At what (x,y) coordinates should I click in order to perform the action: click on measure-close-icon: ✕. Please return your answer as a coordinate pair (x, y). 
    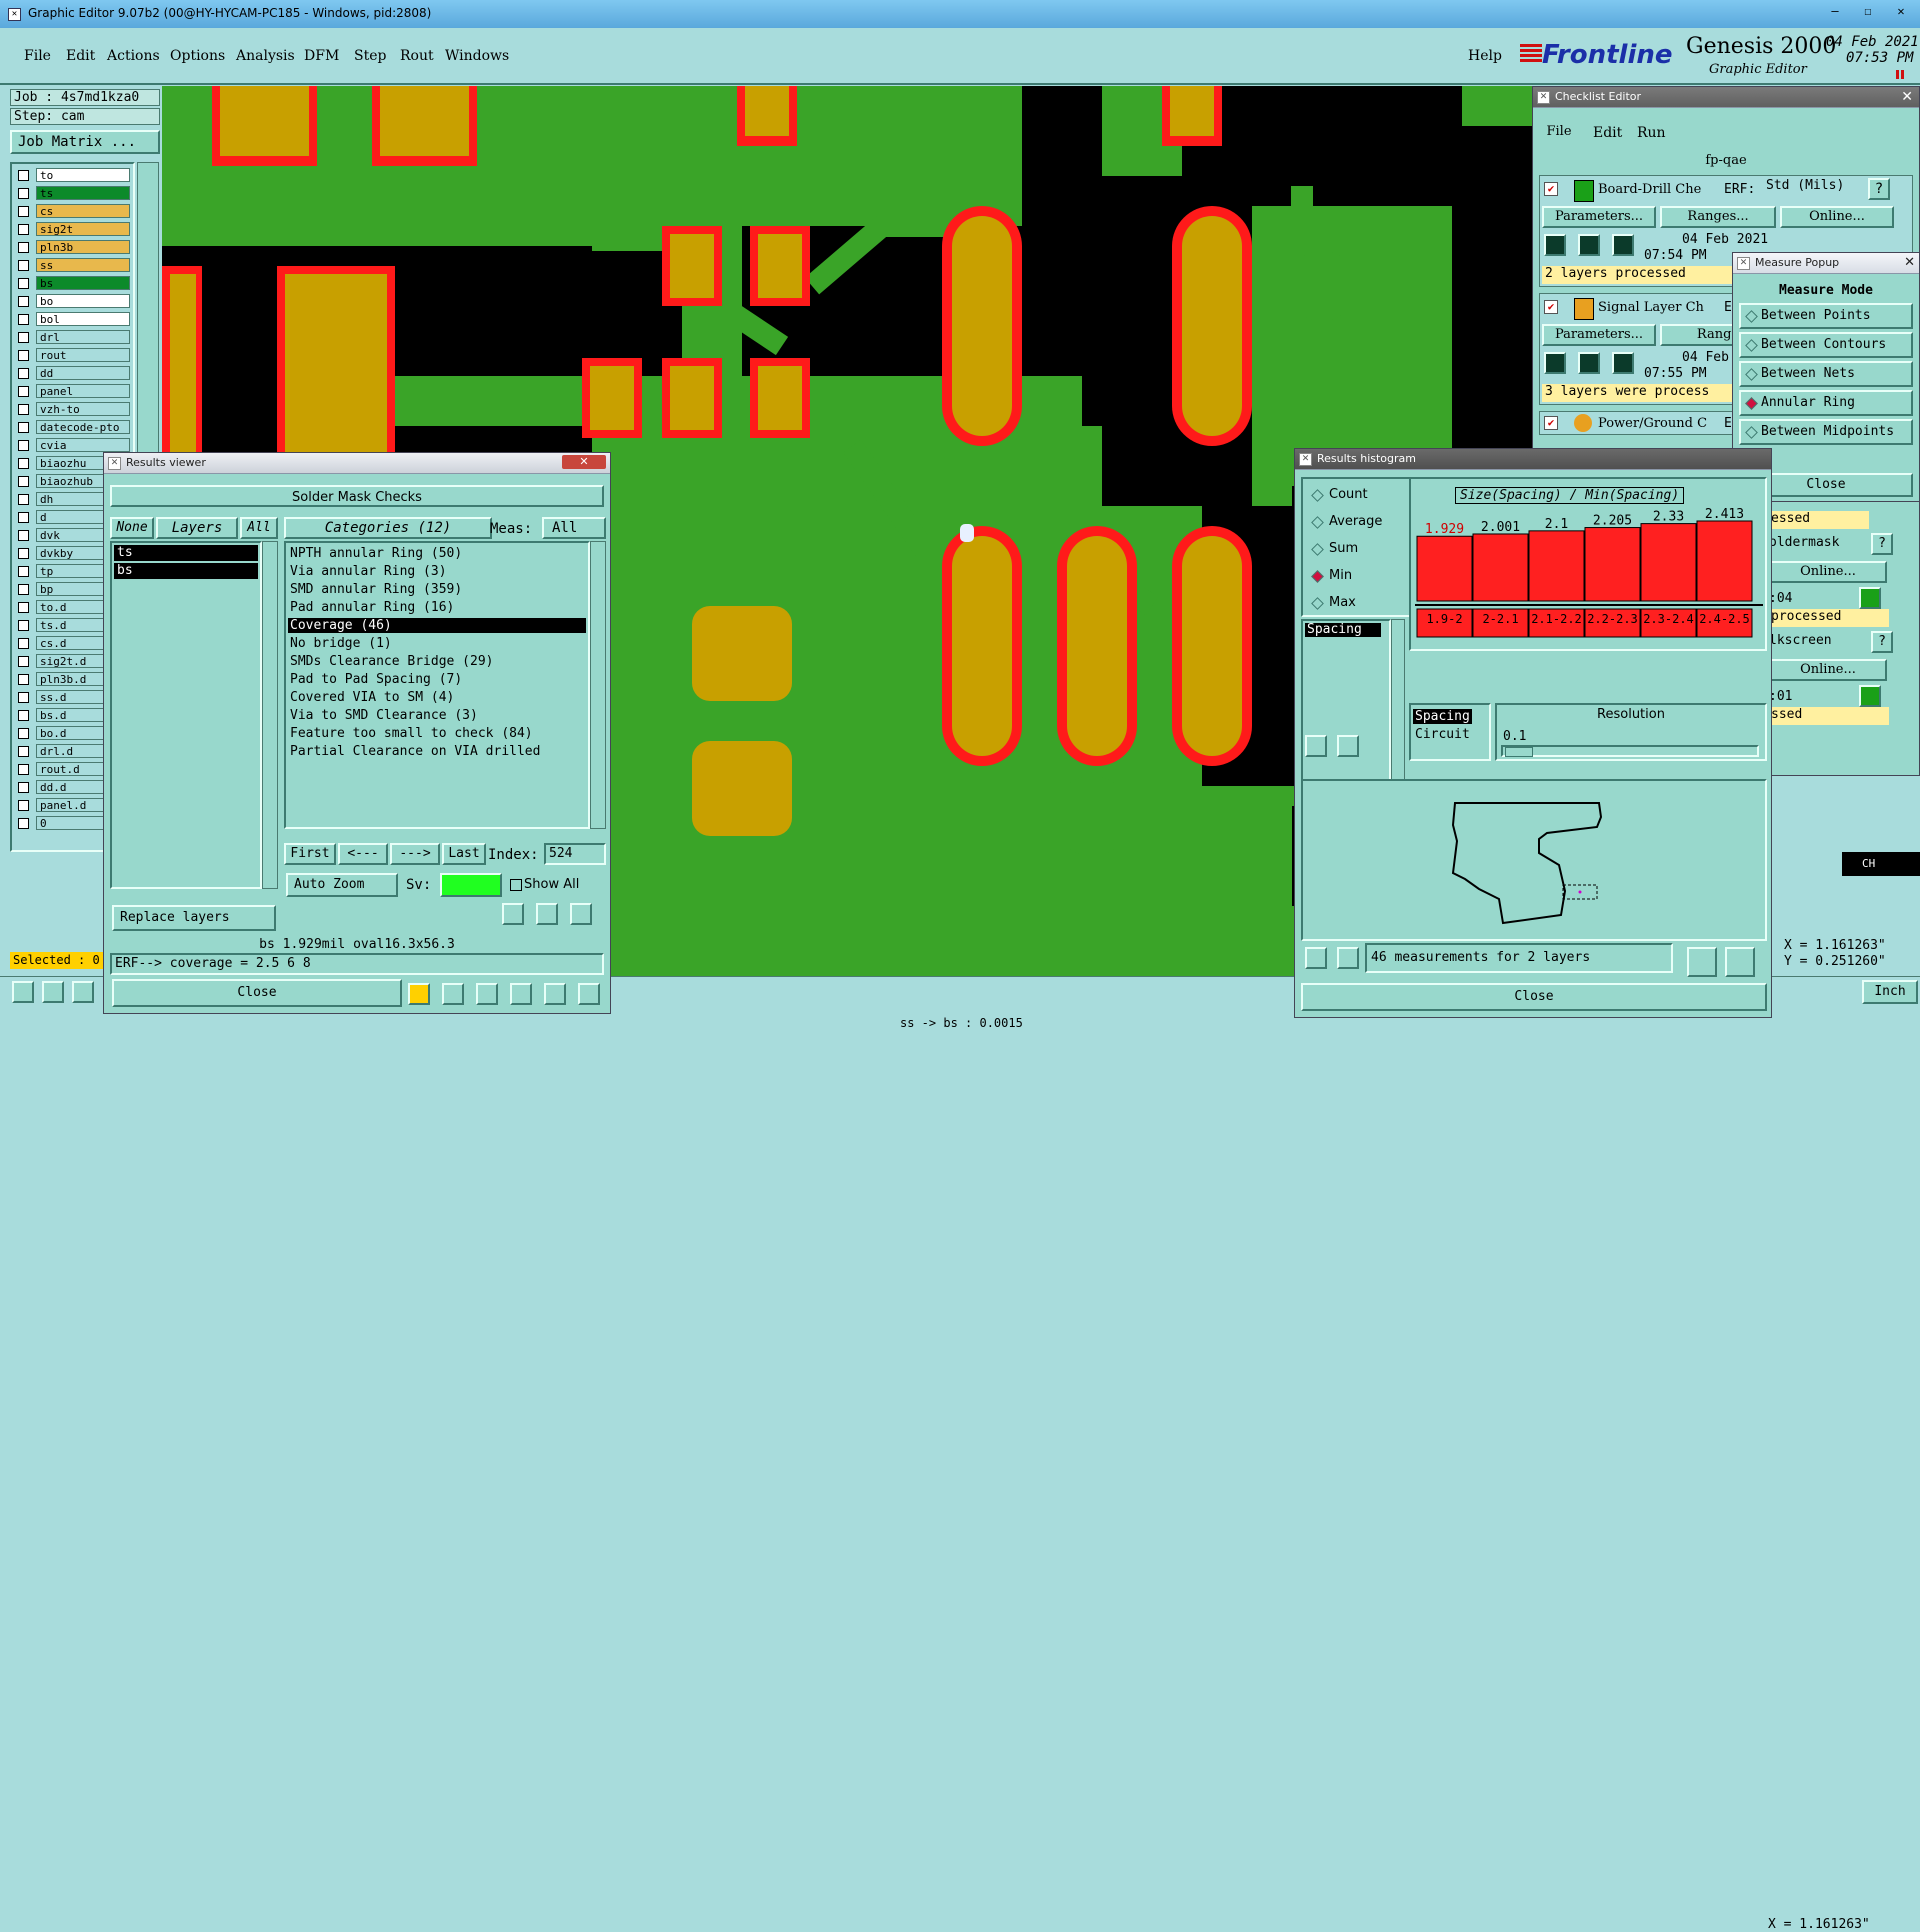
    Looking at the image, I should click on (1909, 263).